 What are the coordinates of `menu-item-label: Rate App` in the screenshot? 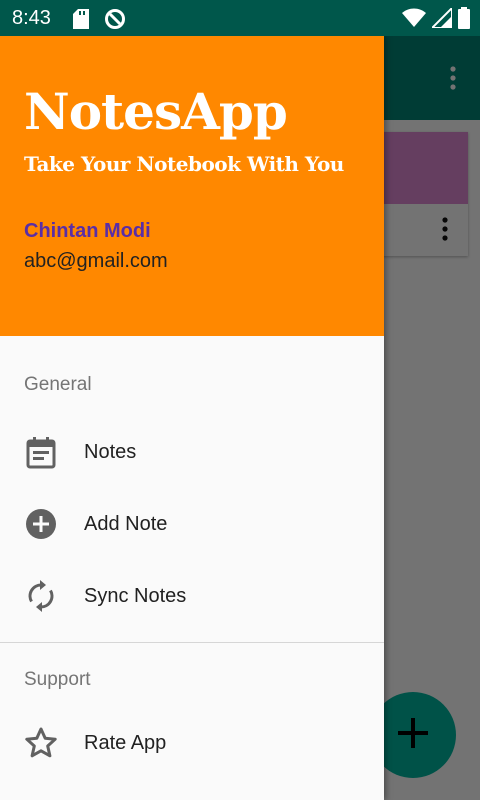 It's located at (125, 742).